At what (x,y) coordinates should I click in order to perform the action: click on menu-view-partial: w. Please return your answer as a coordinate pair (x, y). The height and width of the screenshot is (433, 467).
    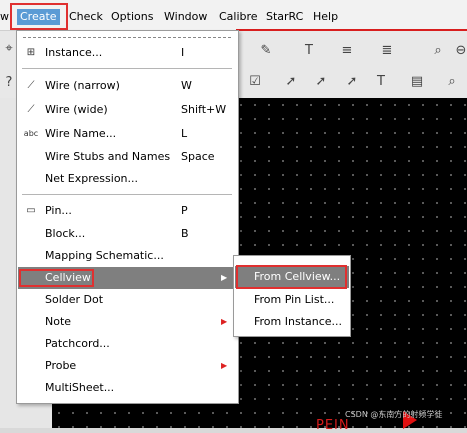
    Looking at the image, I should click on (4, 17).